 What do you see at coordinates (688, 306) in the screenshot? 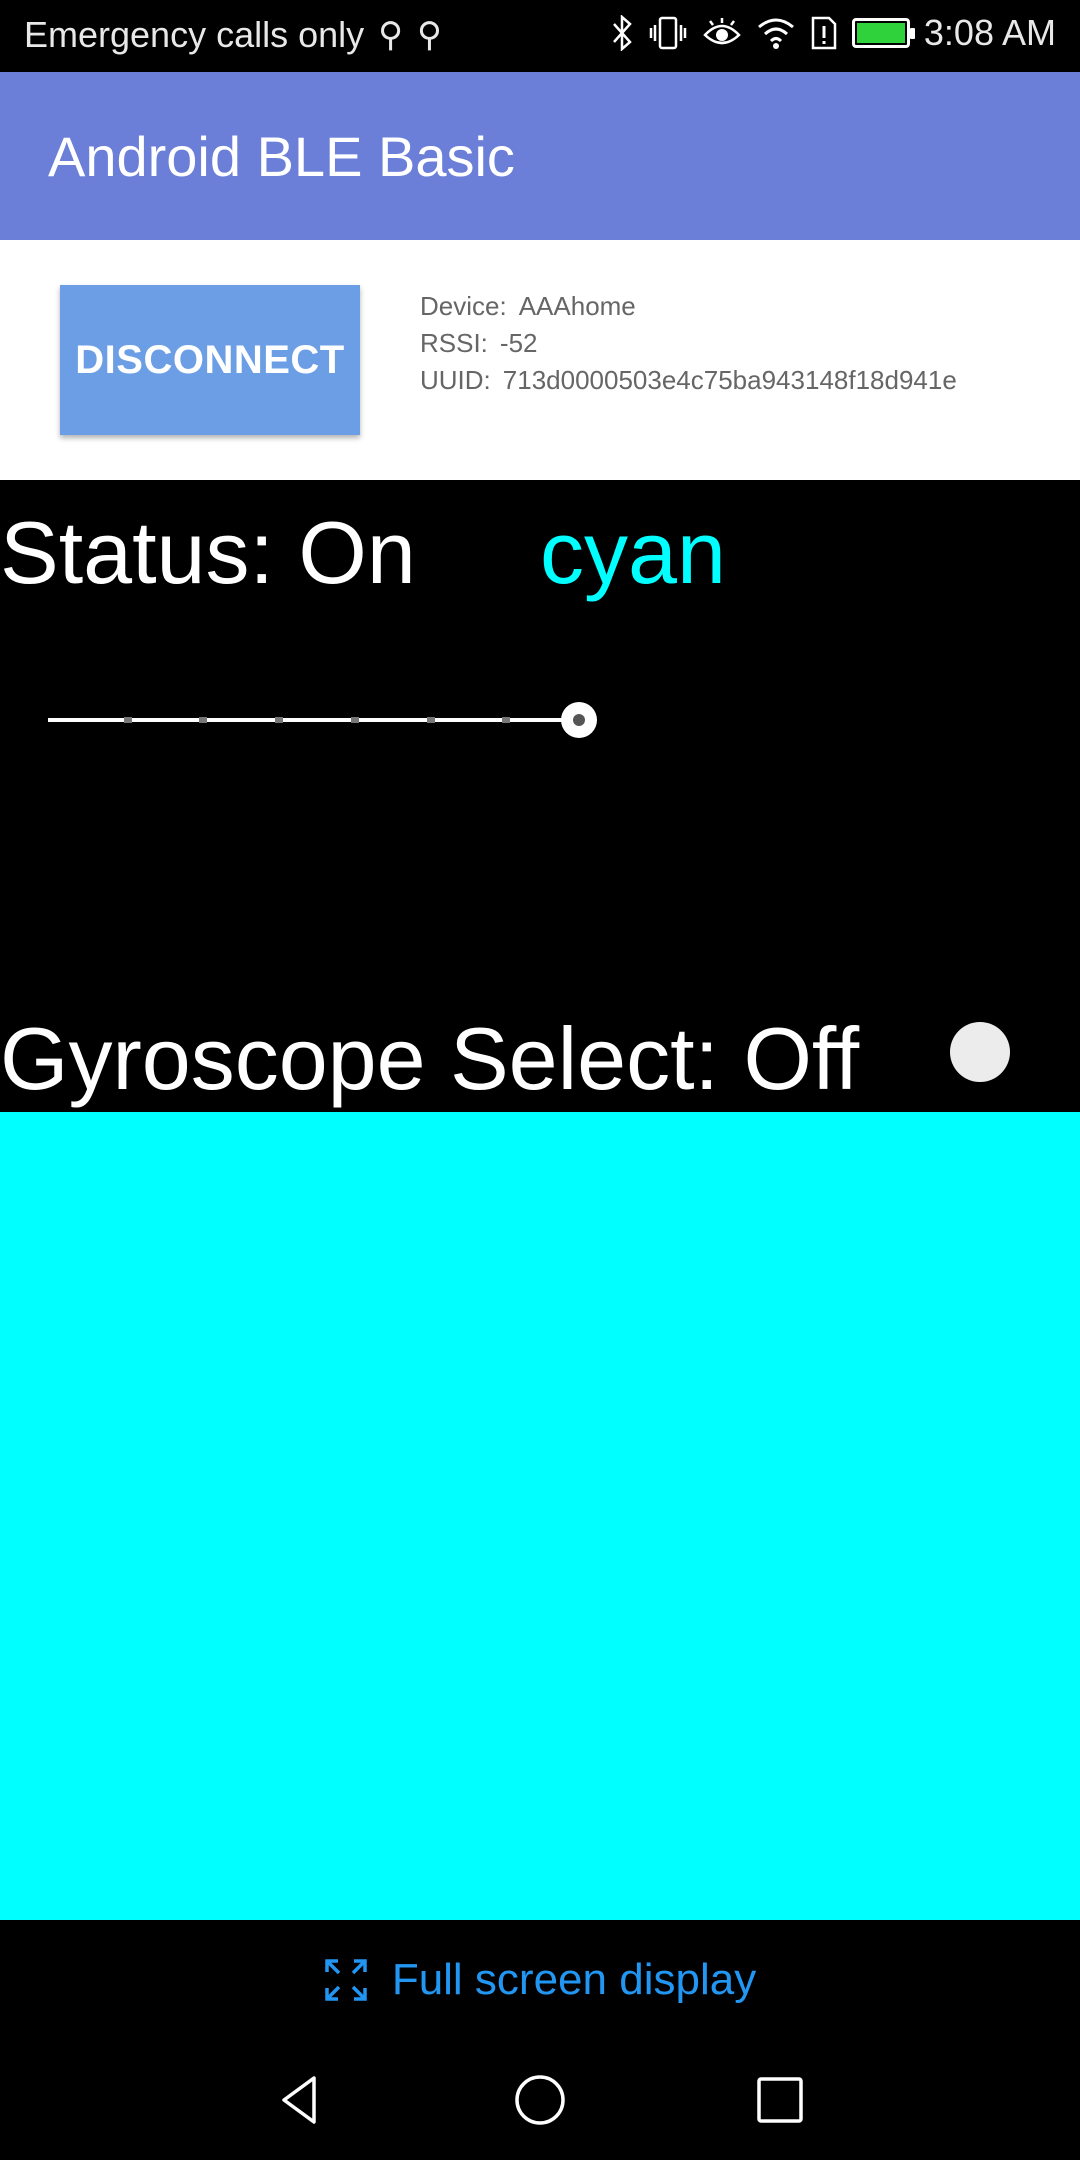
I see `device-row: Device: AAAhome` at bounding box center [688, 306].